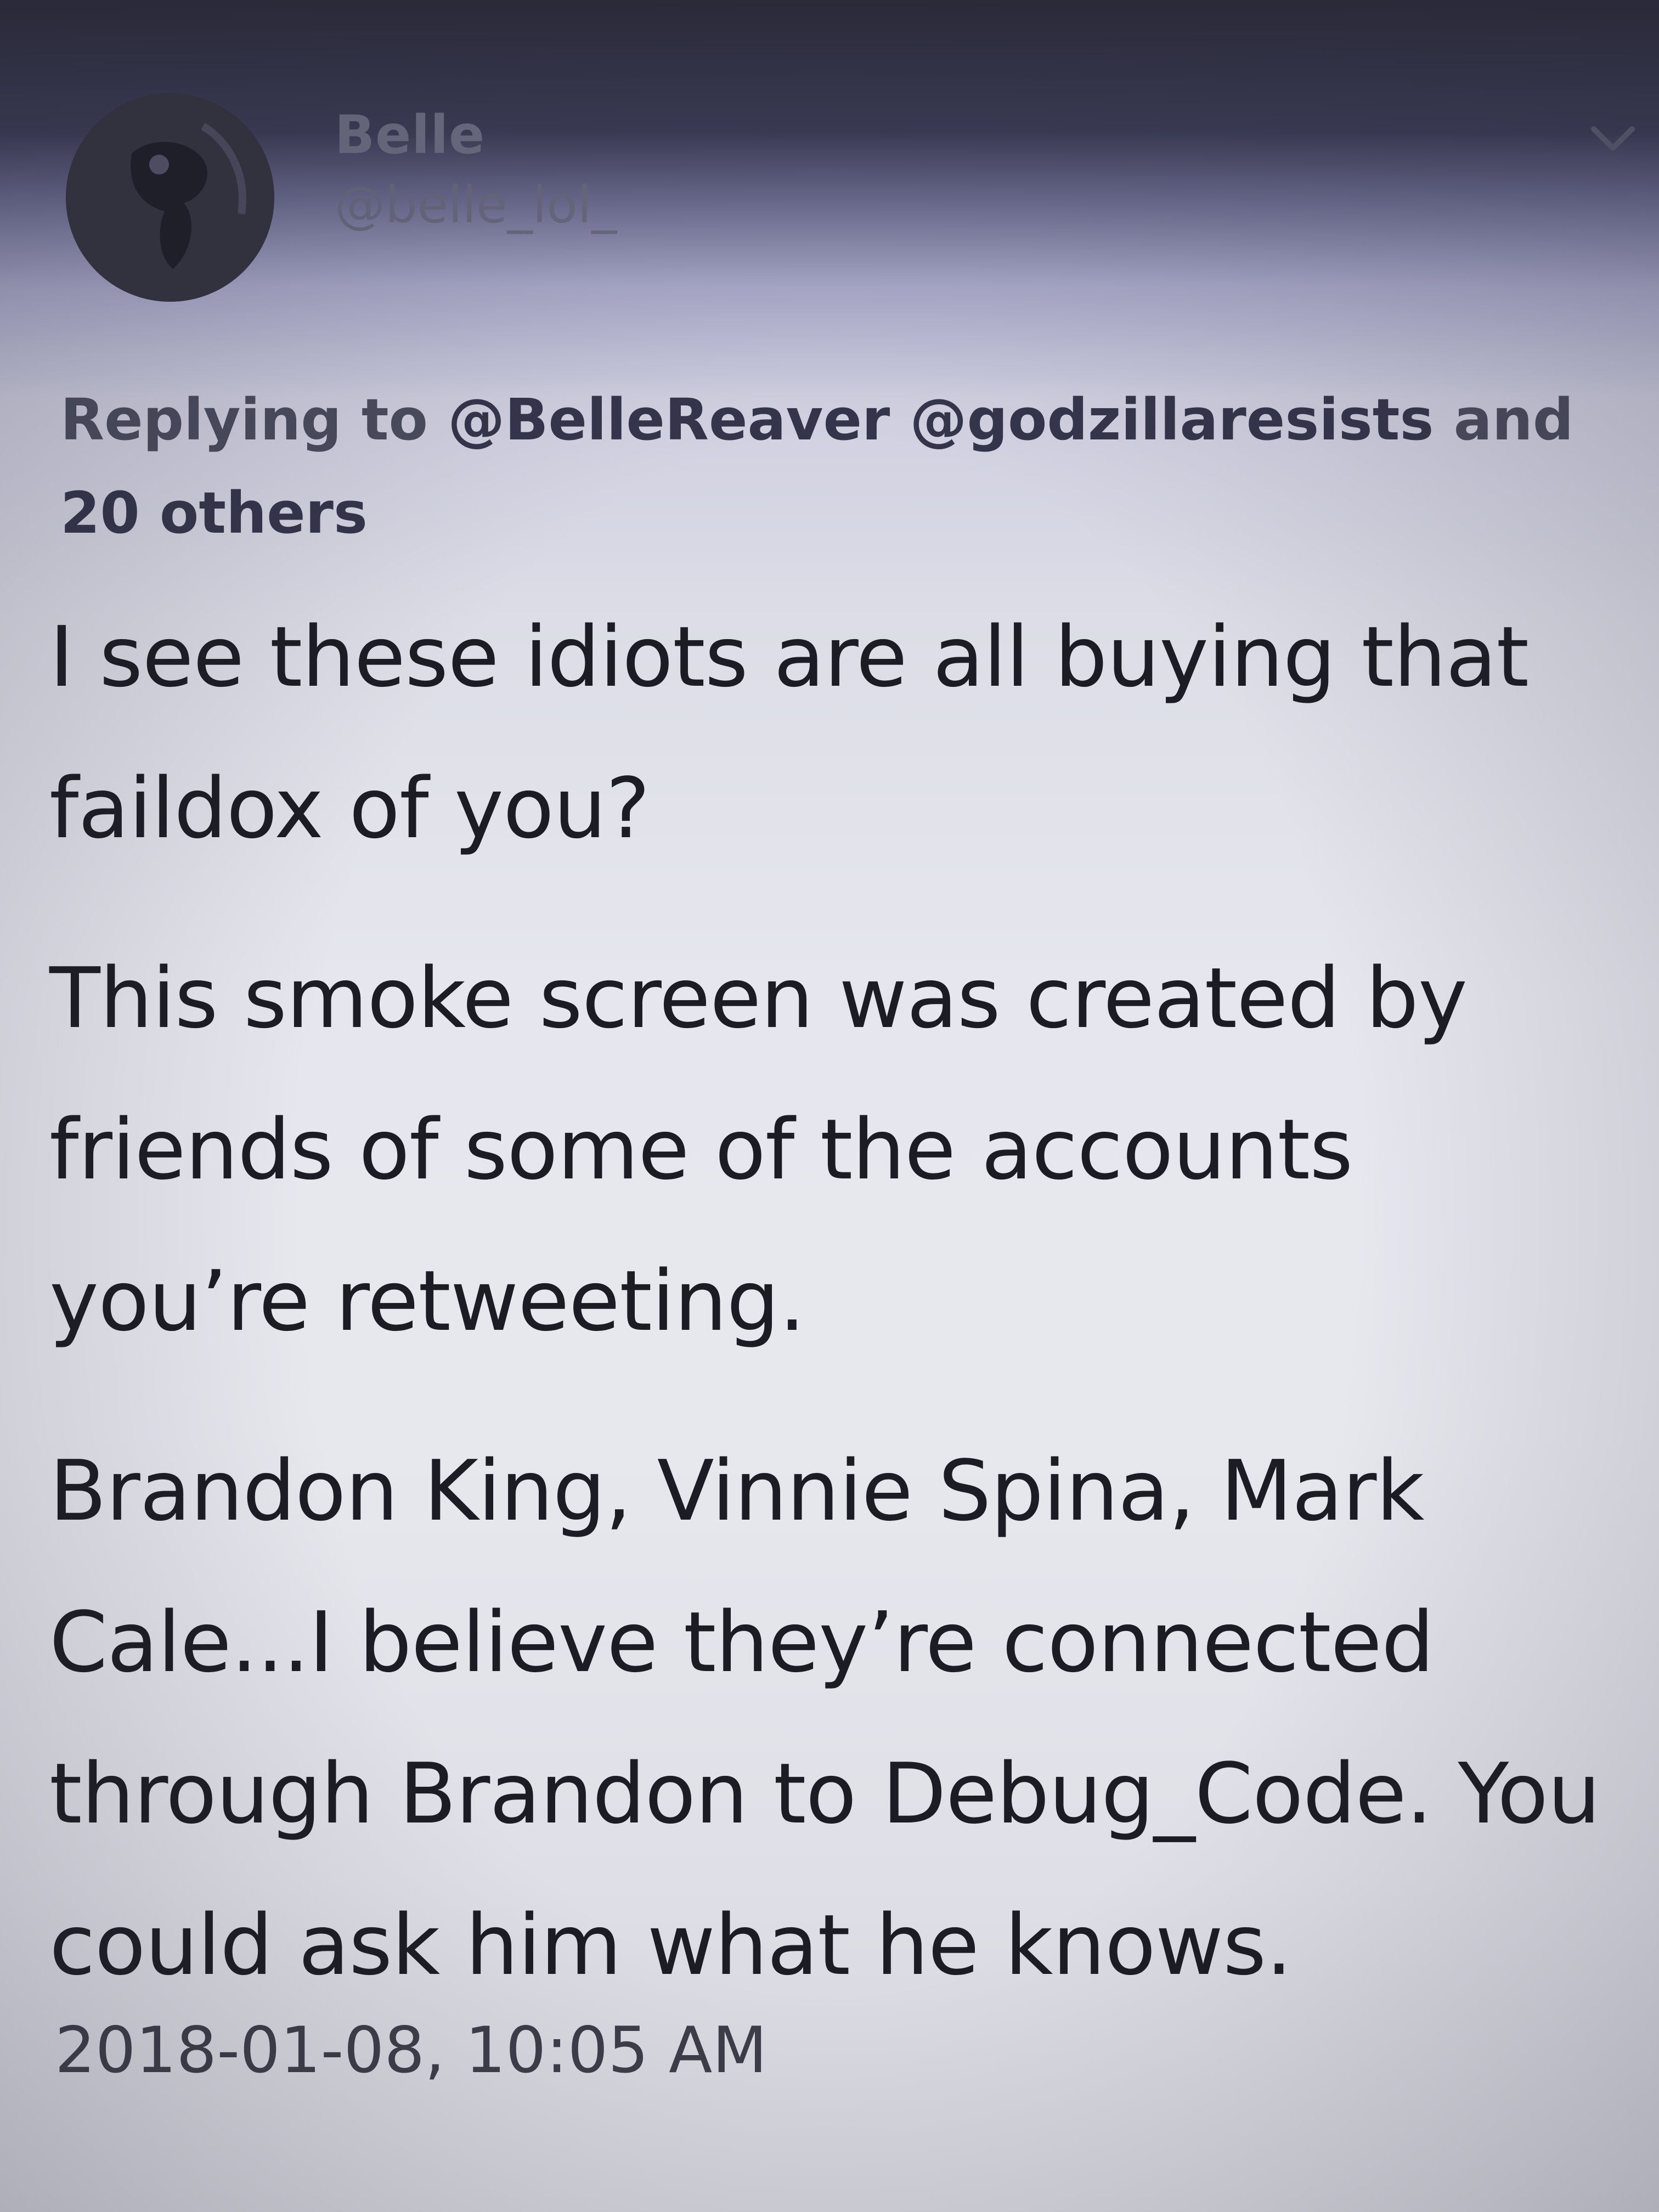  Describe the element at coordinates (1513, 419) in the screenshot. I see `reply-and-label: and` at that location.